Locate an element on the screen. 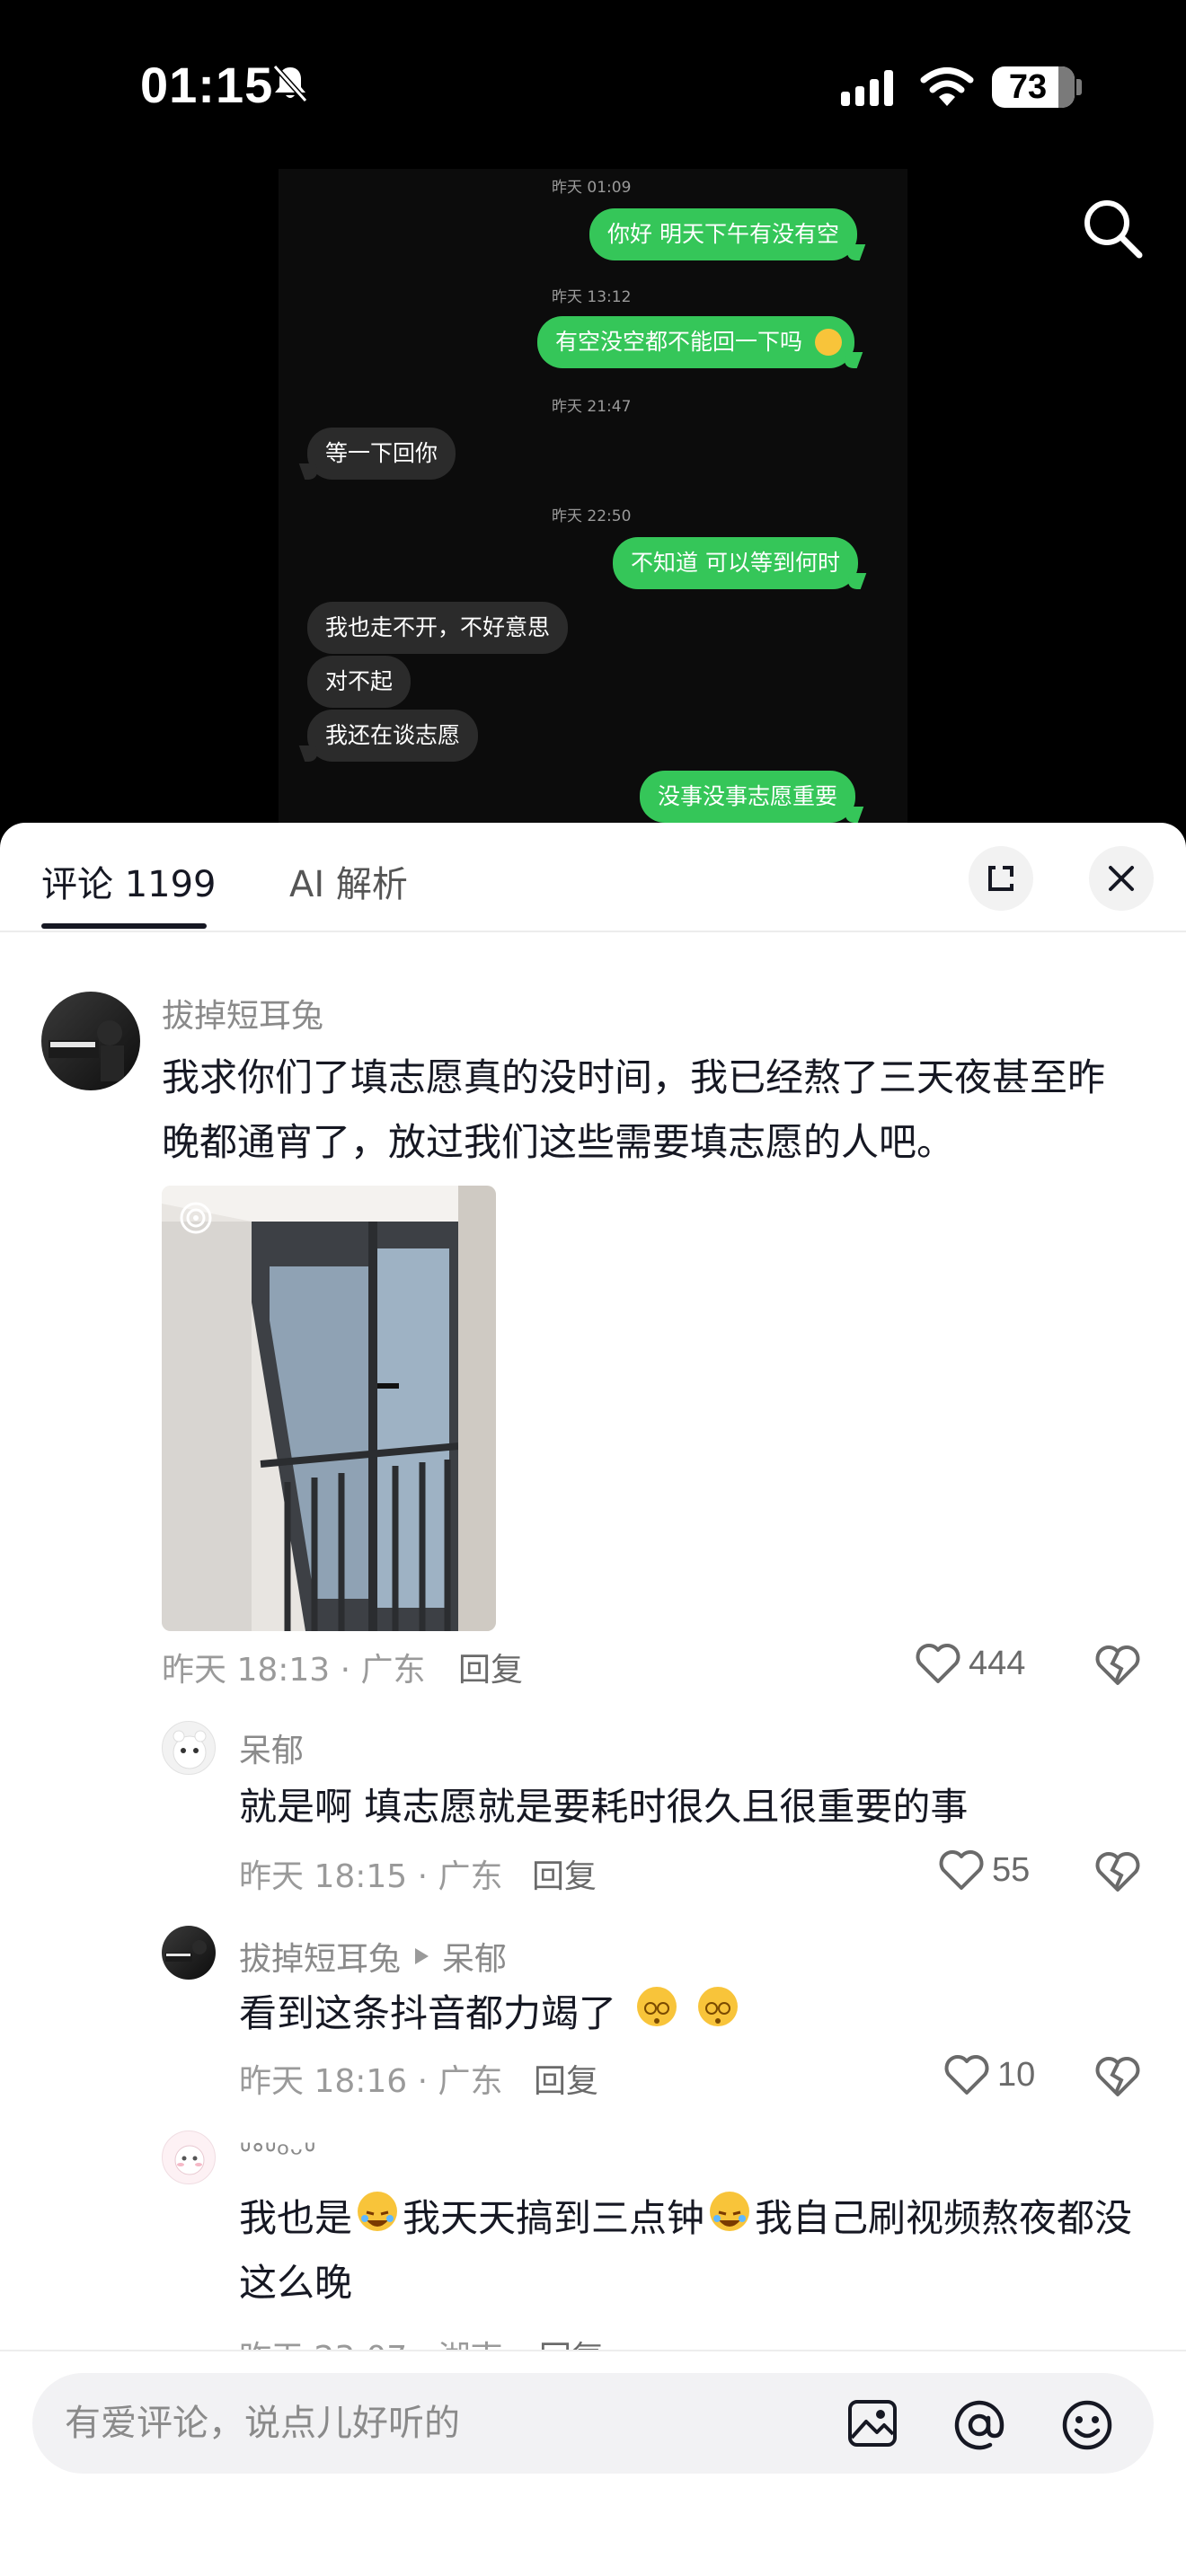 Image resolution: width=1186 pixels, height=2576 pixels. status-time: 01:15 is located at coordinates (207, 85).